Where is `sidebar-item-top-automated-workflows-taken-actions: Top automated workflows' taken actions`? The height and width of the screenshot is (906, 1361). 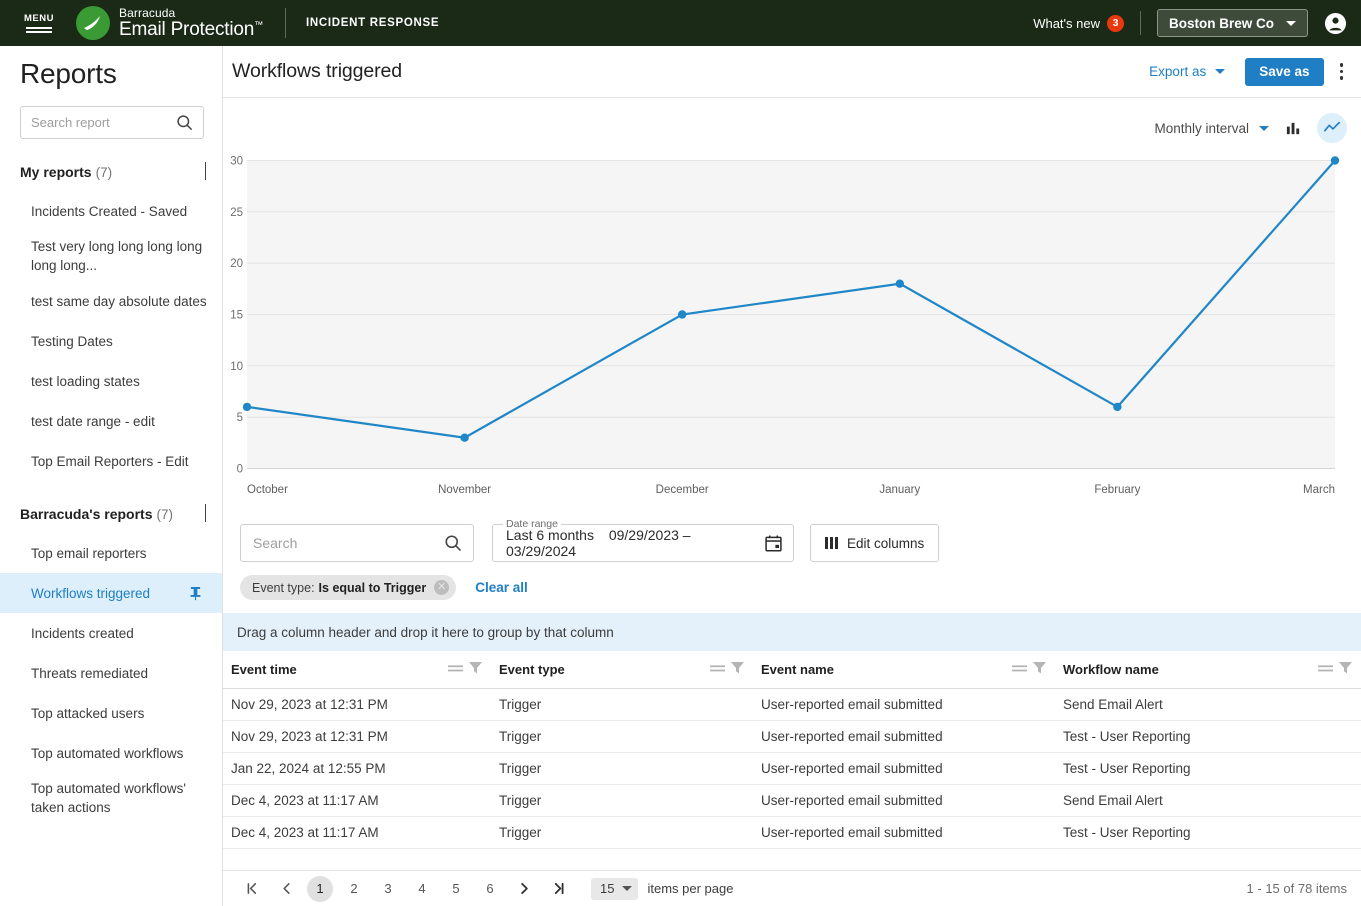
sidebar-item-top-automated-workflows-taken-actions: Top automated workflows' taken actions is located at coordinates (111, 798).